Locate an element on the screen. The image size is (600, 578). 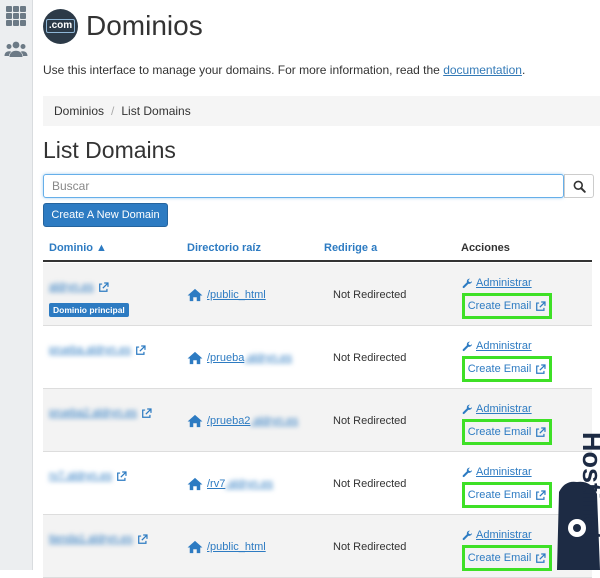
domain-link: prueba2.aldryn.es is located at coordinates (100, 413).